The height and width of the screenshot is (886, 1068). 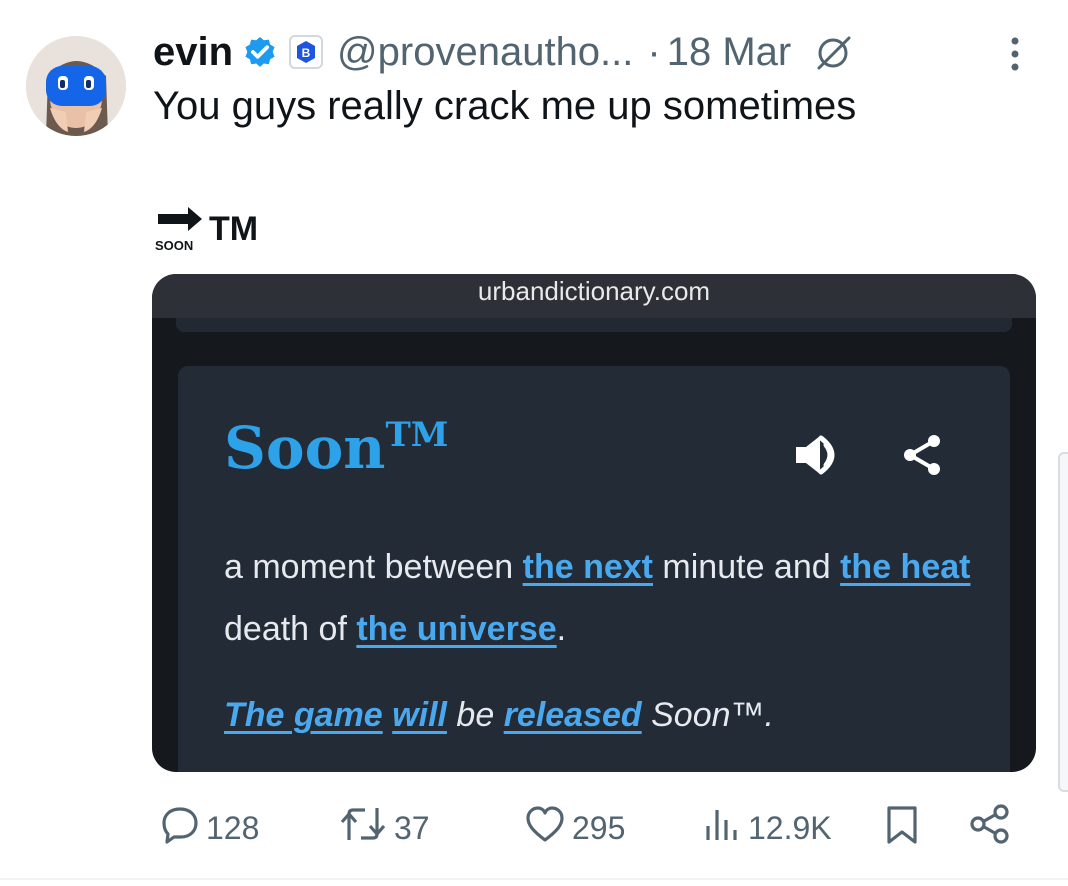 What do you see at coordinates (790, 827) in the screenshot?
I see `views-count: 12.9K` at bounding box center [790, 827].